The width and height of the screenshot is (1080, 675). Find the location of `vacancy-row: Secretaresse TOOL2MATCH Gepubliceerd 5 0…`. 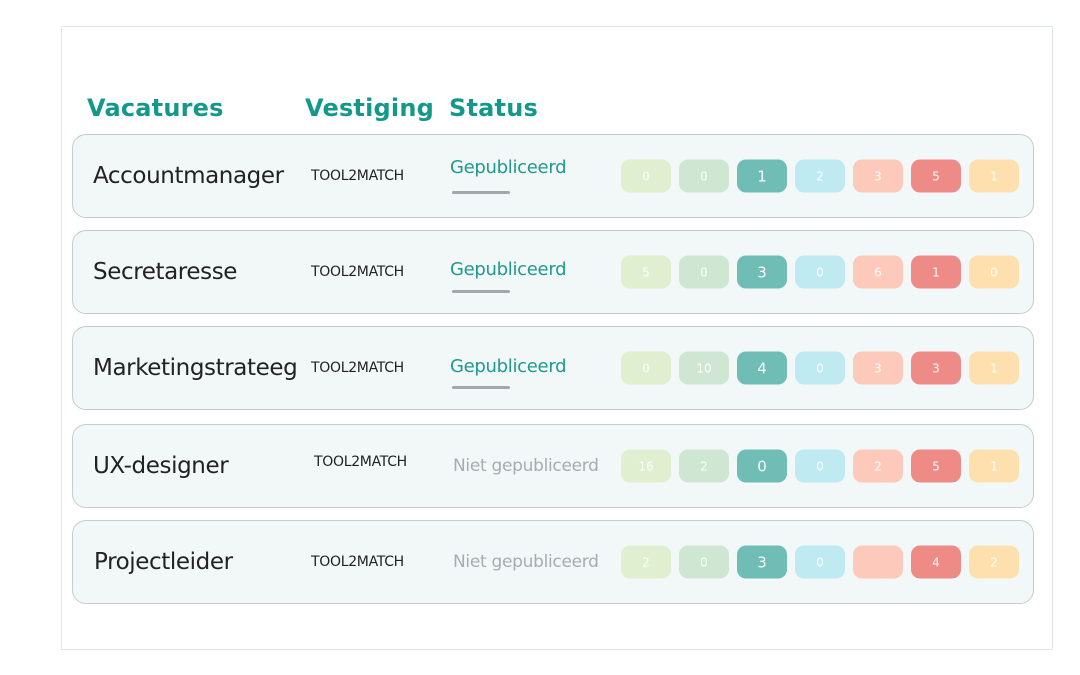

vacancy-row: Secretaresse TOOL2MATCH Gepubliceerd 5 0… is located at coordinates (553, 272).